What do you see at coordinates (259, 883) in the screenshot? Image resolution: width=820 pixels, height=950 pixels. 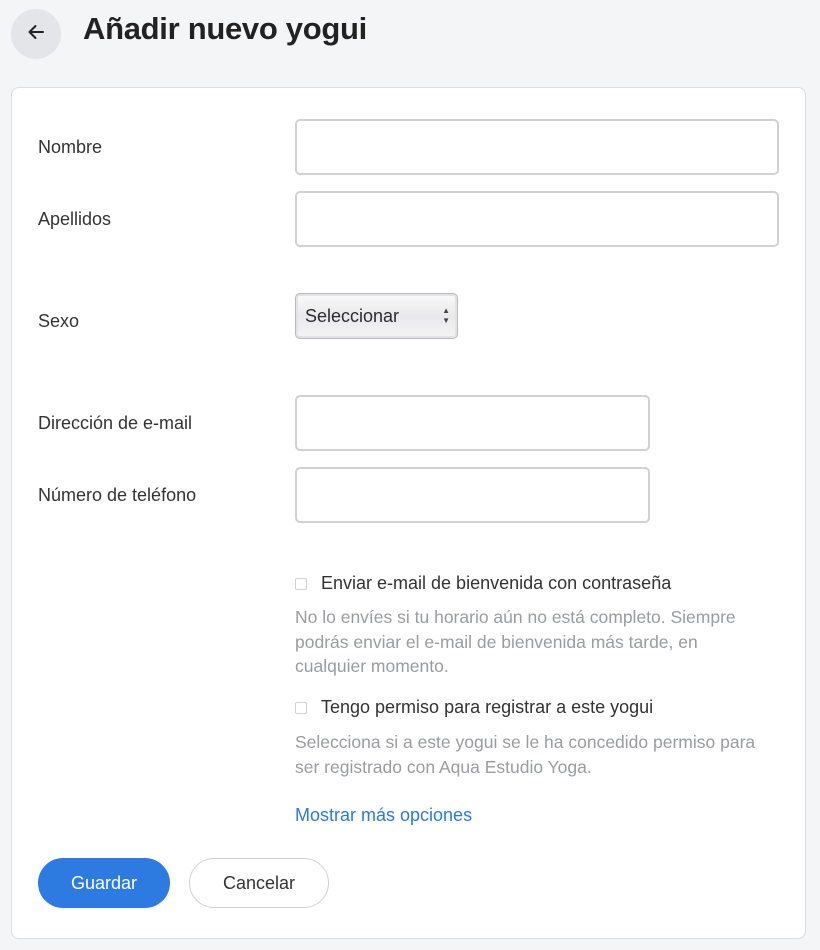 I see `cancel-button: Cancelar` at bounding box center [259, 883].